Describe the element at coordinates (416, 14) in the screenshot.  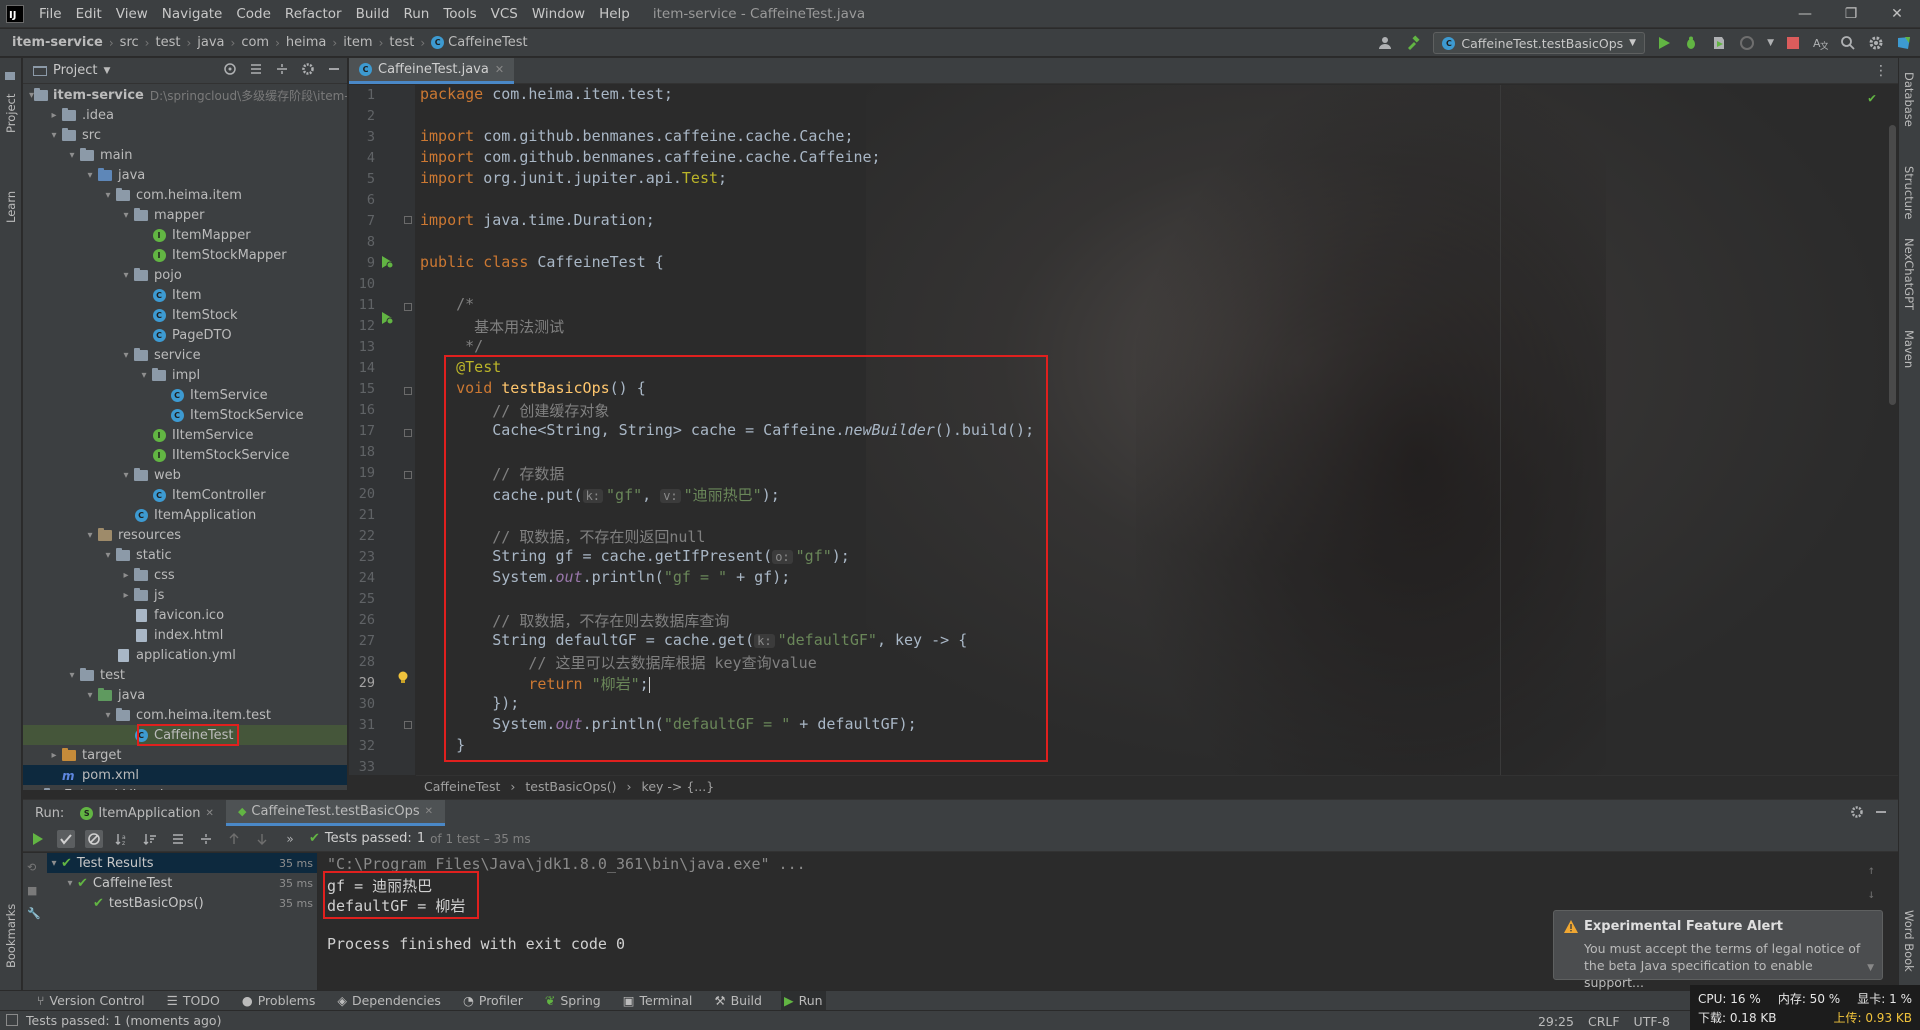
I see `menu-item-run: Run` at that location.